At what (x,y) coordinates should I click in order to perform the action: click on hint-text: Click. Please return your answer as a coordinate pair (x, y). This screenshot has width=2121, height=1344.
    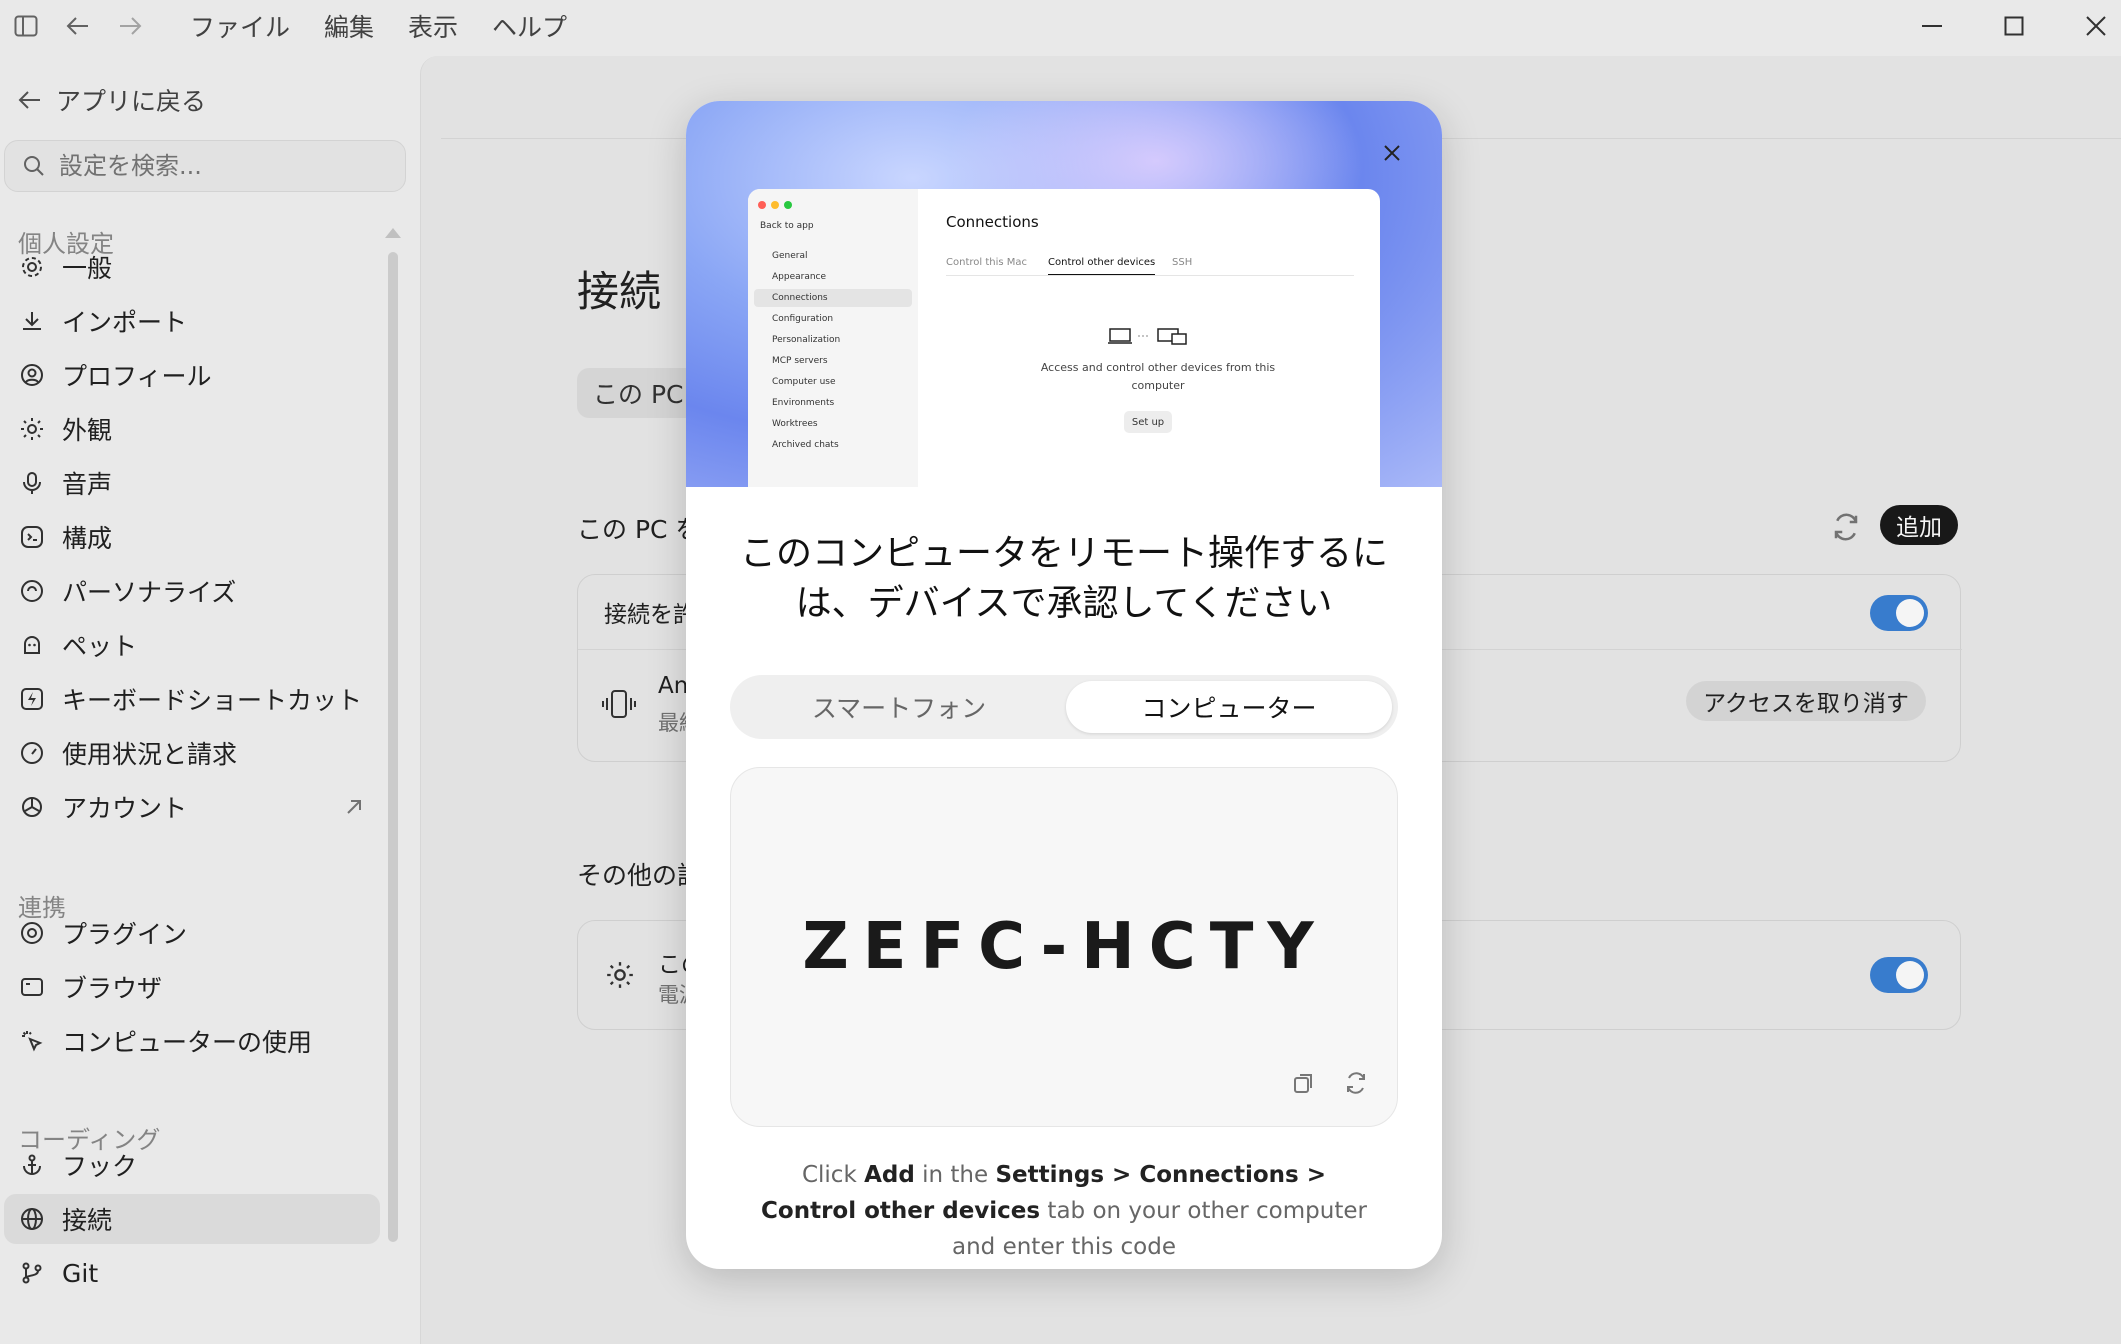
    Looking at the image, I should click on (833, 1175).